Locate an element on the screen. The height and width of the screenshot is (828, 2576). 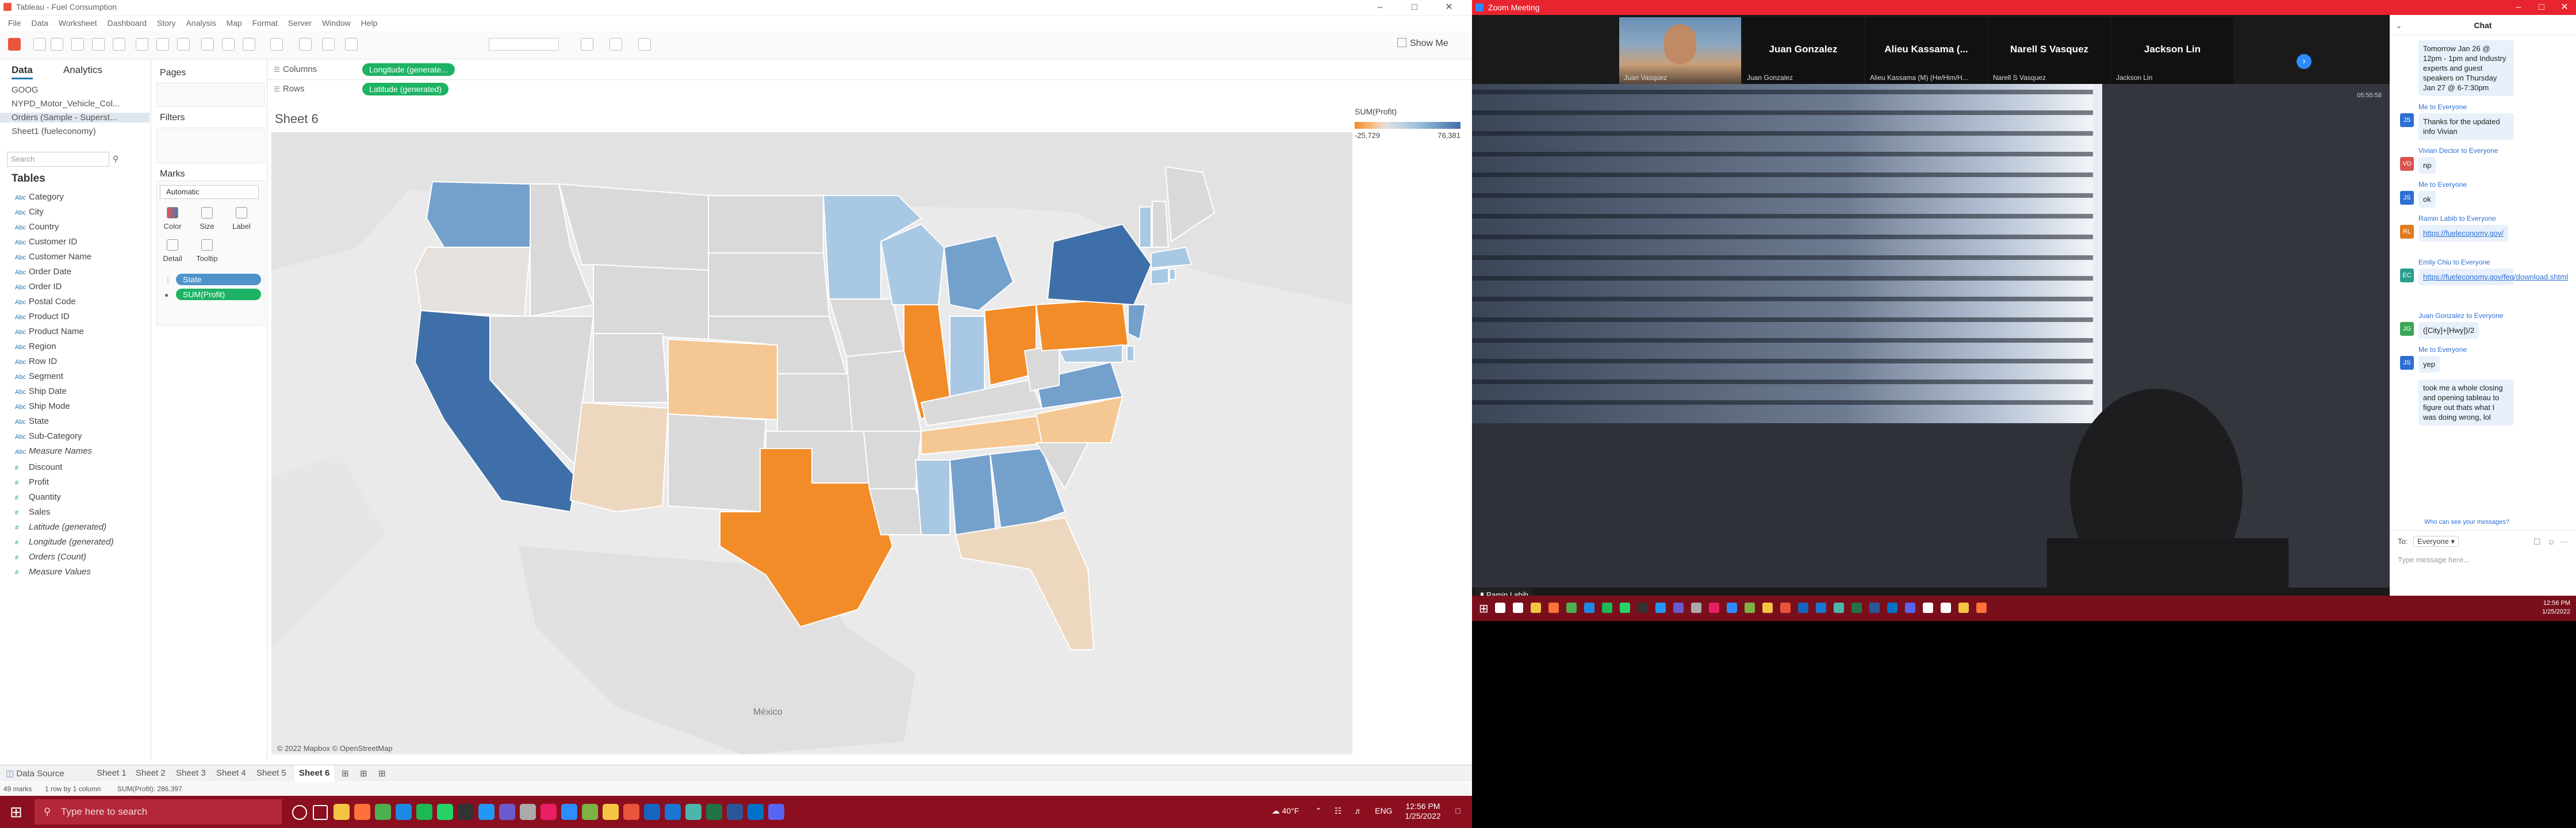
state-region-nd is located at coordinates (766, 224).